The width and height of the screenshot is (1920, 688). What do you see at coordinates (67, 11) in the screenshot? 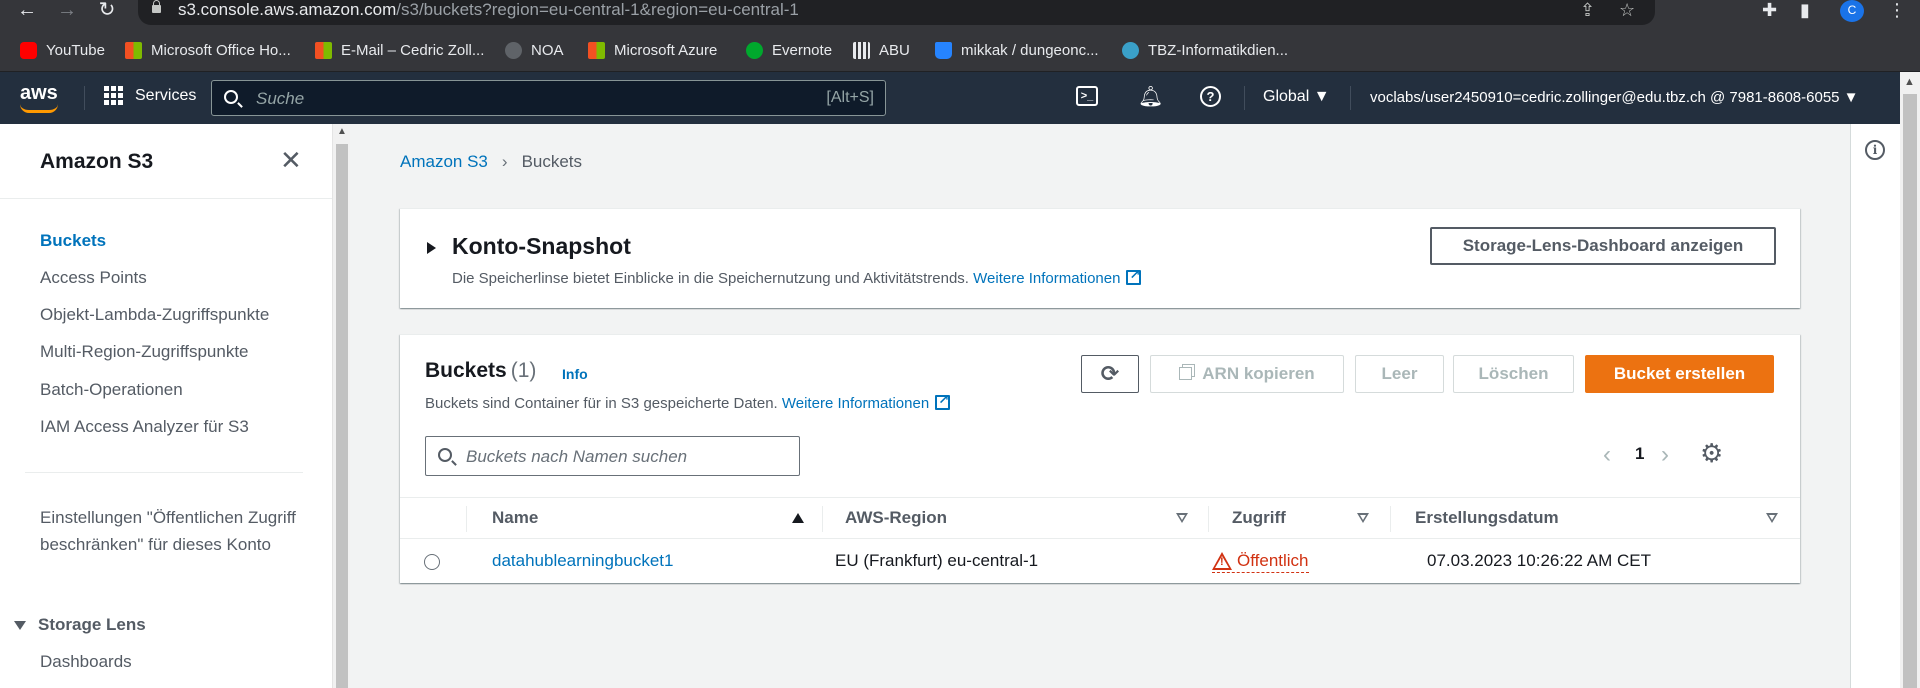
I see `forward-arrow-icon: →` at bounding box center [67, 11].